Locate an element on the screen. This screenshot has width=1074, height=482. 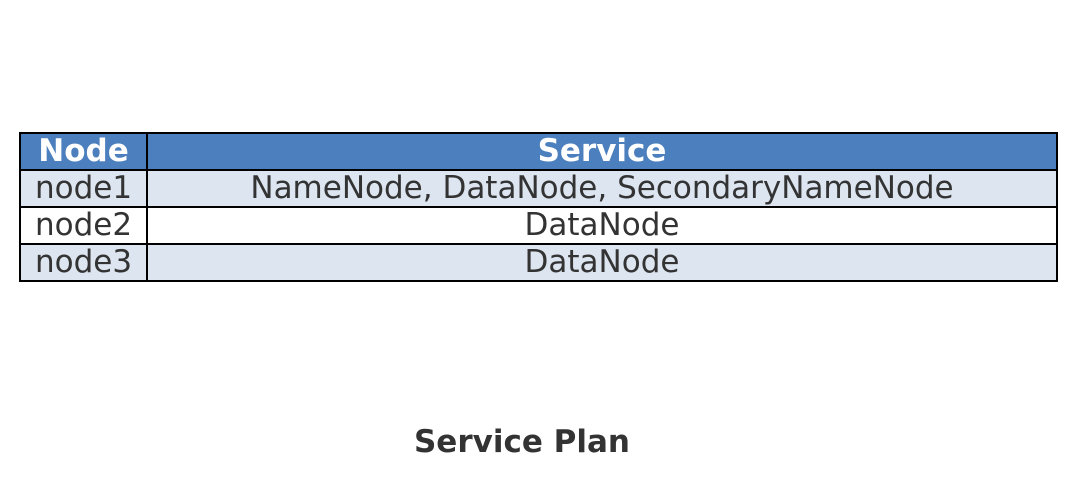
chart-title: Service Plan is located at coordinates (521, 442).